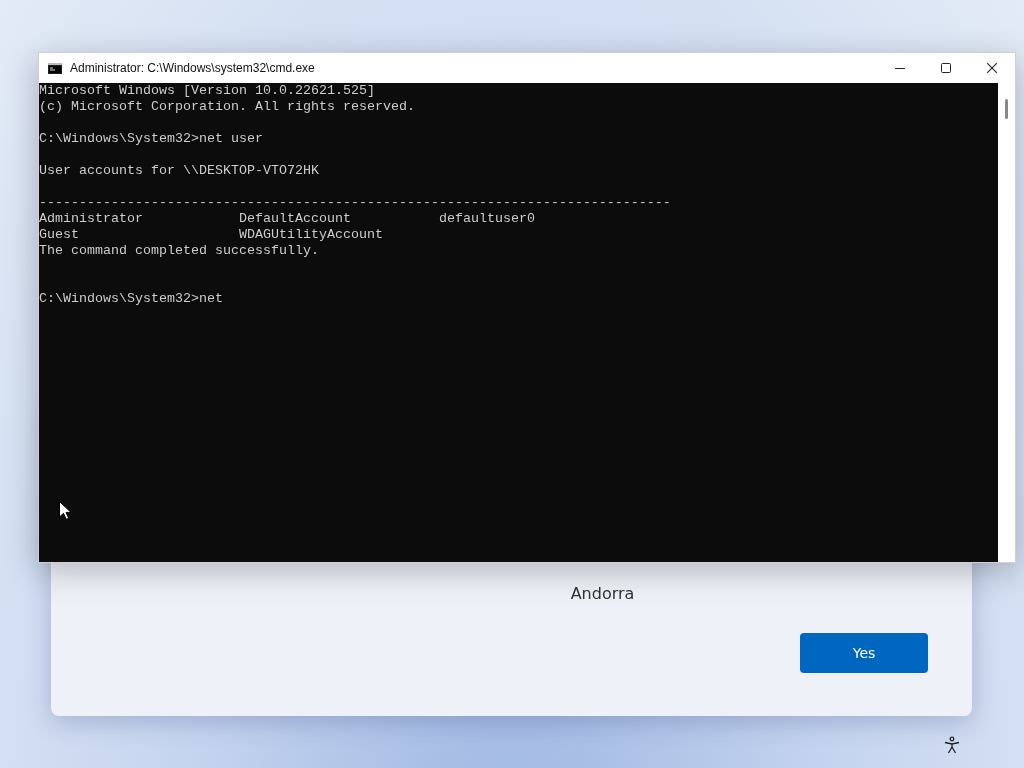  What do you see at coordinates (227, 106) in the screenshot?
I see `console-line: (c) Microsoft Corporation. All rights reserved.` at bounding box center [227, 106].